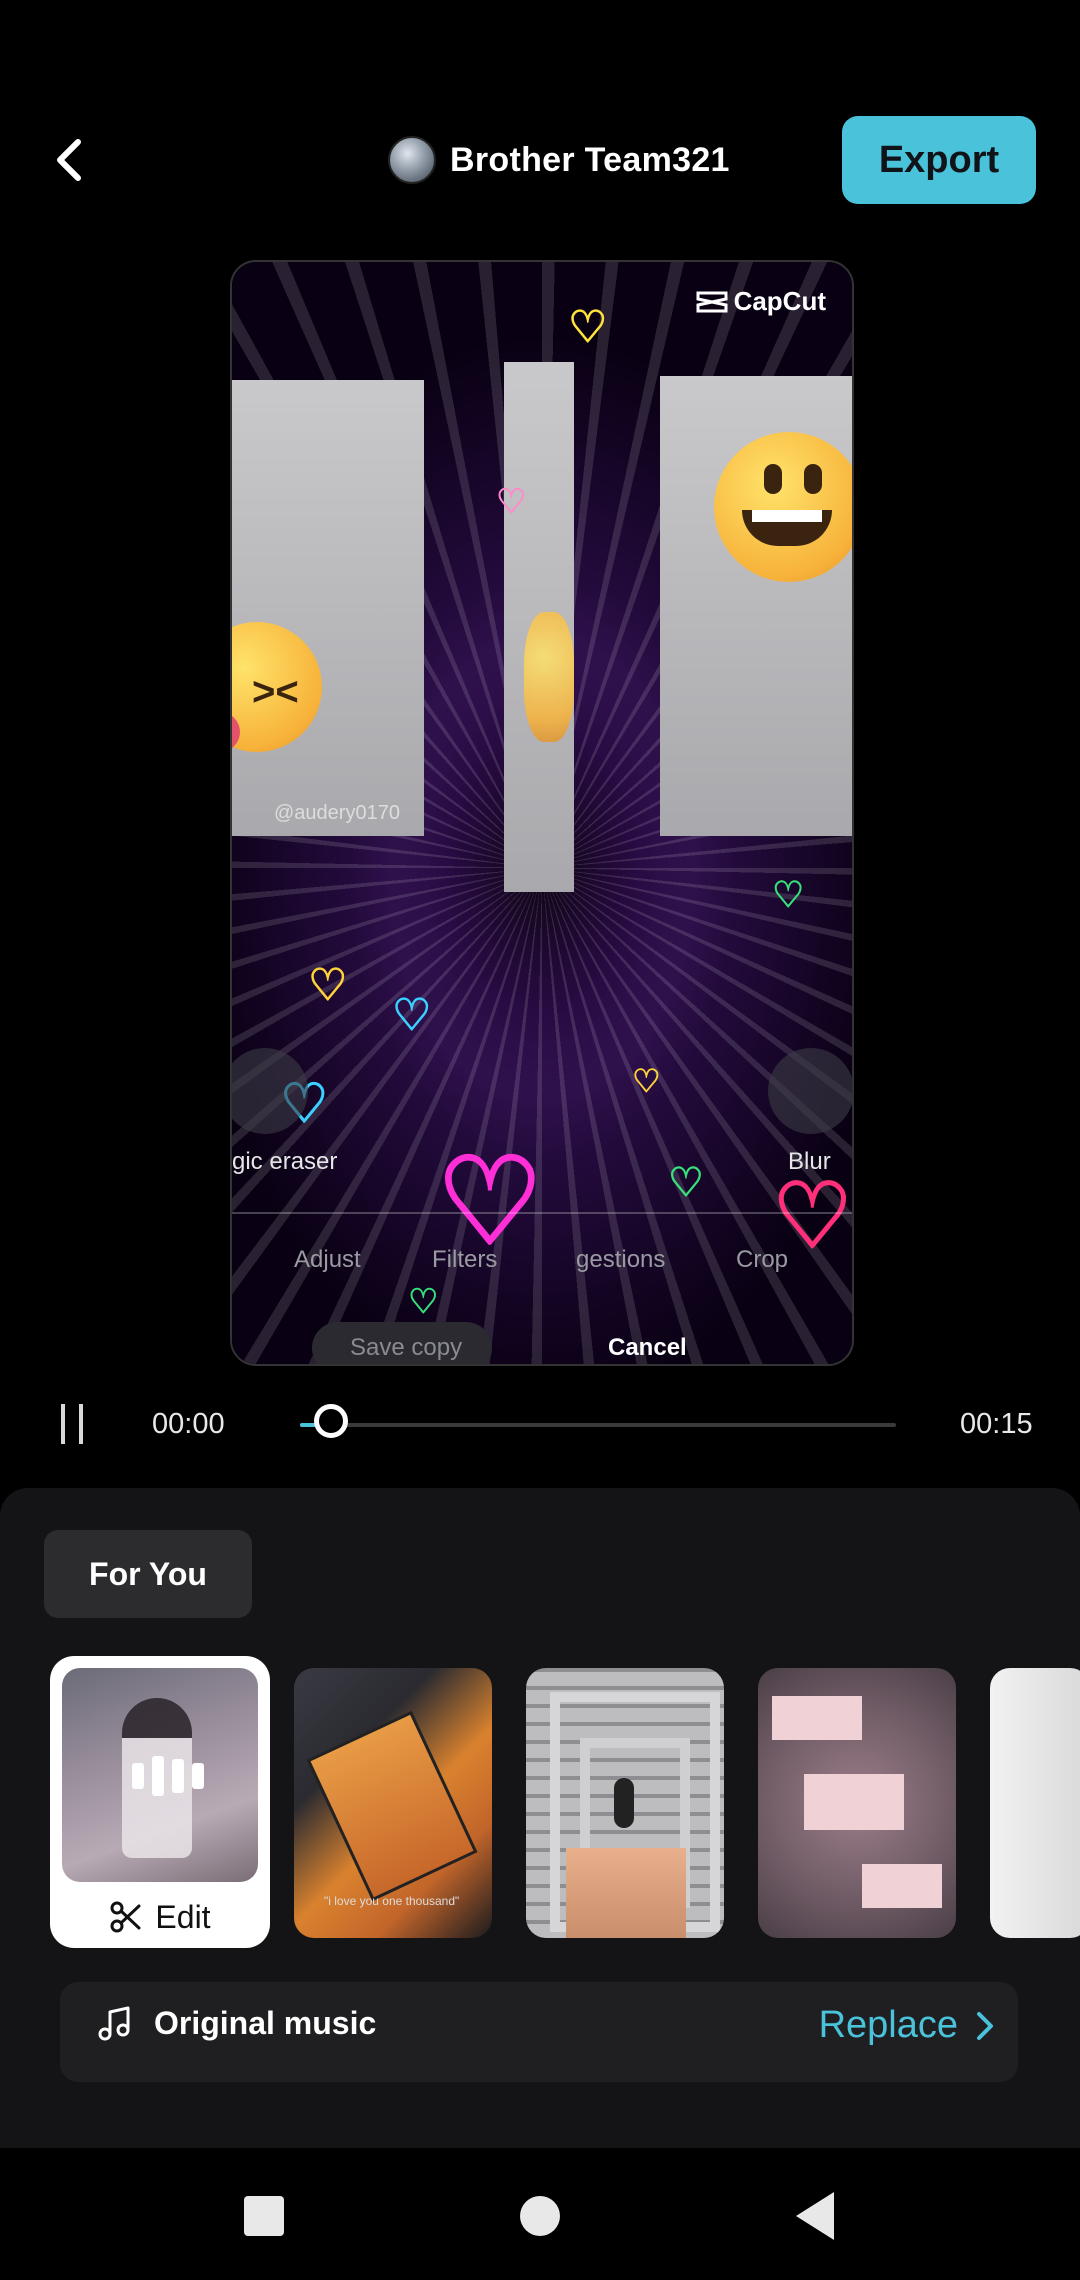 Image resolution: width=1080 pixels, height=2280 pixels. I want to click on edit-button: Edit, so click(160, 1917).